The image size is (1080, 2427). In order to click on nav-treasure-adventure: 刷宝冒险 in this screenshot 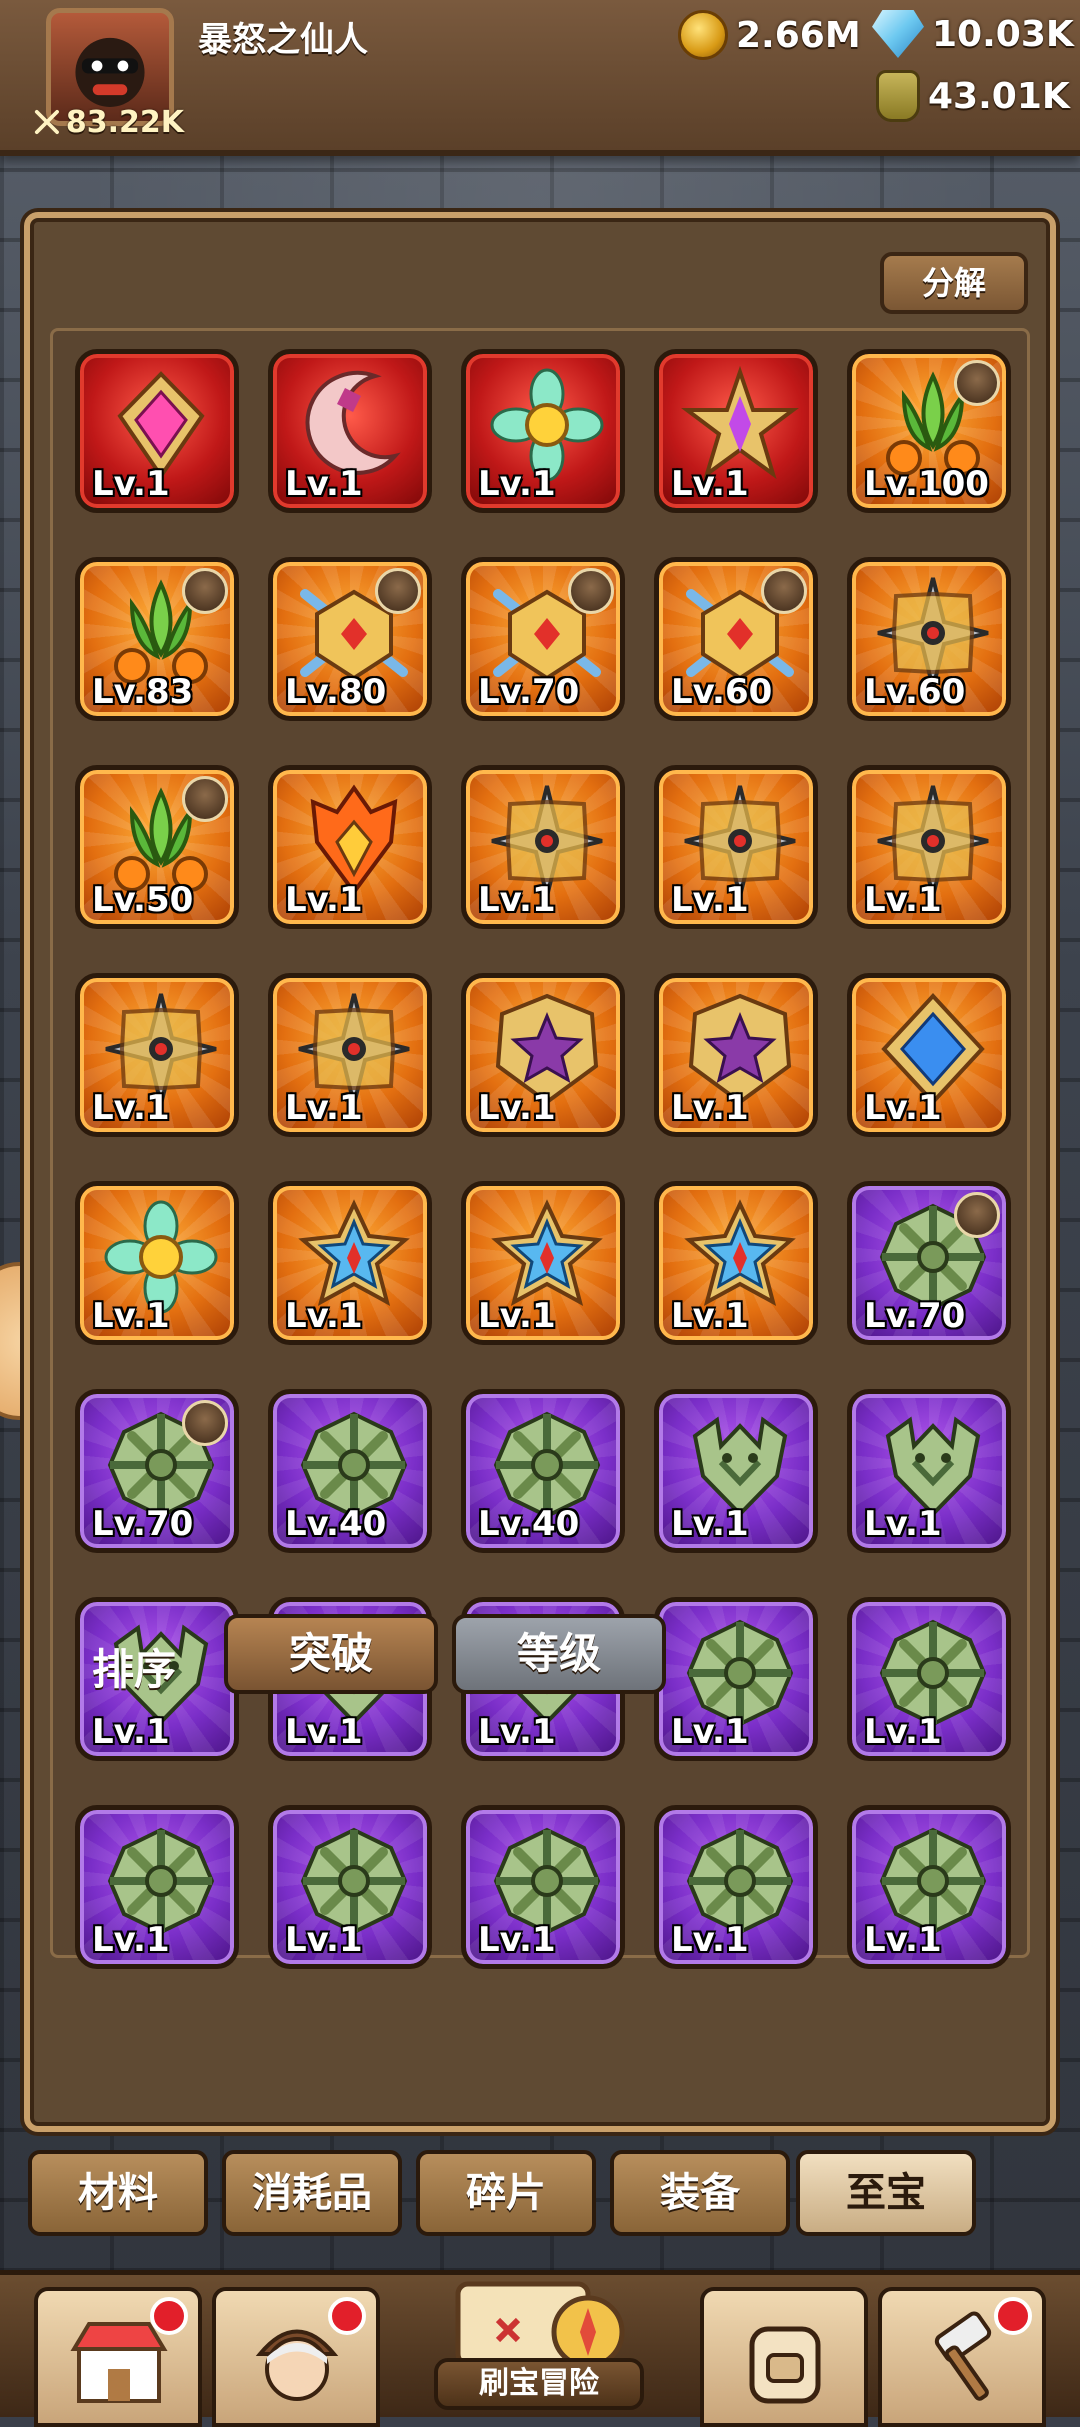, I will do `click(538, 2341)`.